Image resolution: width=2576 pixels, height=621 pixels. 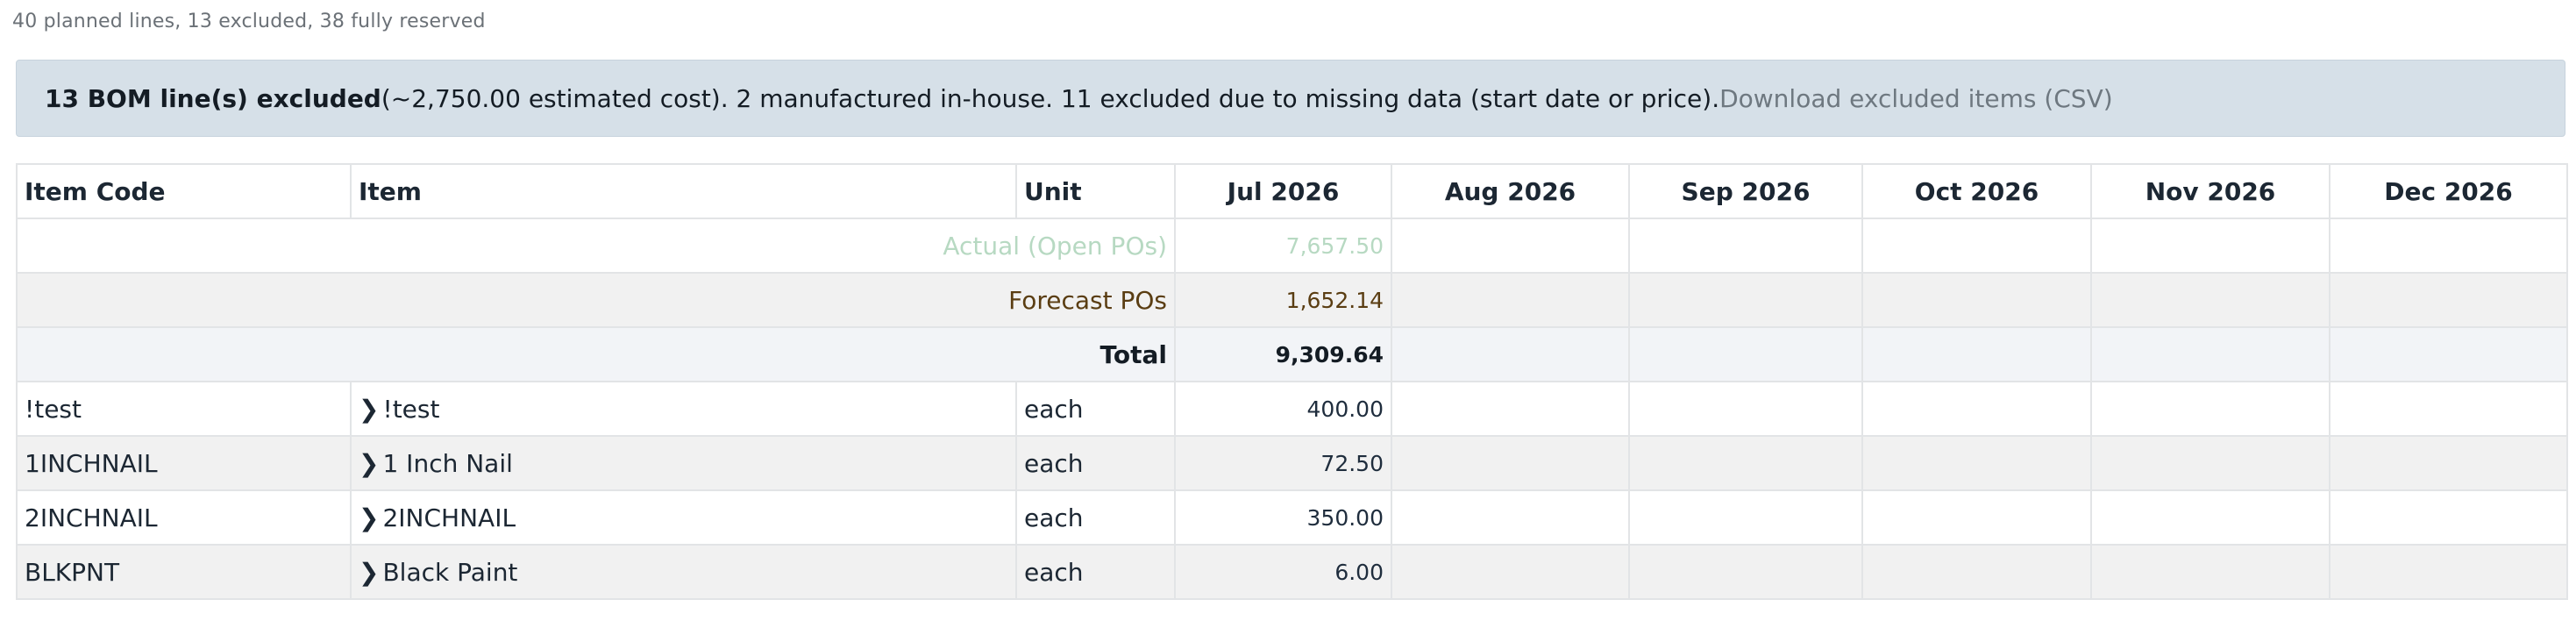 What do you see at coordinates (1283, 246) in the screenshot?
I see `actual-jul-value: 7,657.50` at bounding box center [1283, 246].